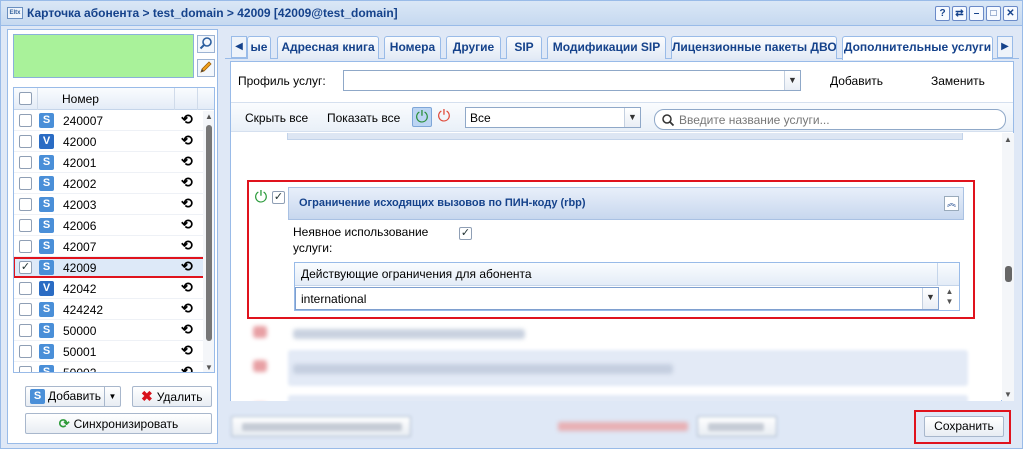 The height and width of the screenshot is (449, 1023). I want to click on search-icon, so click(205, 43).